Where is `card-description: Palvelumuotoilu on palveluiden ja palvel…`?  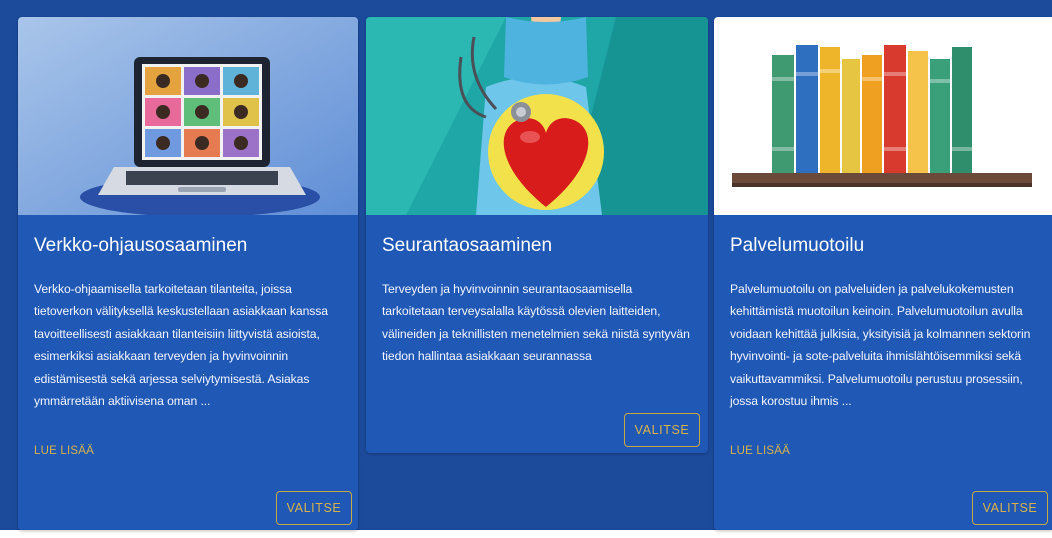
card-description: Palvelumuotoilu on palveluiden ja palvel… is located at coordinates (880, 345).